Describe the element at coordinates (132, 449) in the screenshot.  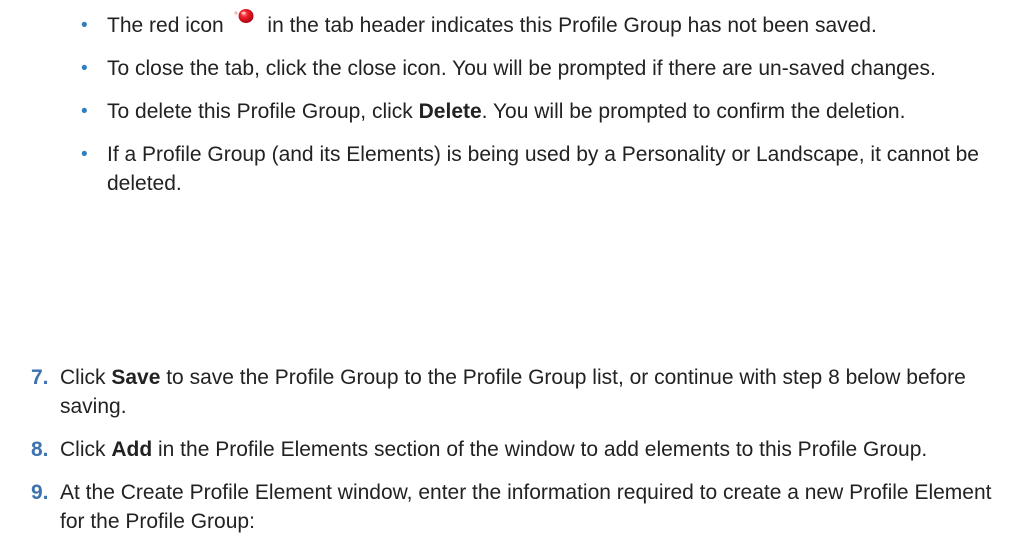
I see `add-keyword: Add` at that location.